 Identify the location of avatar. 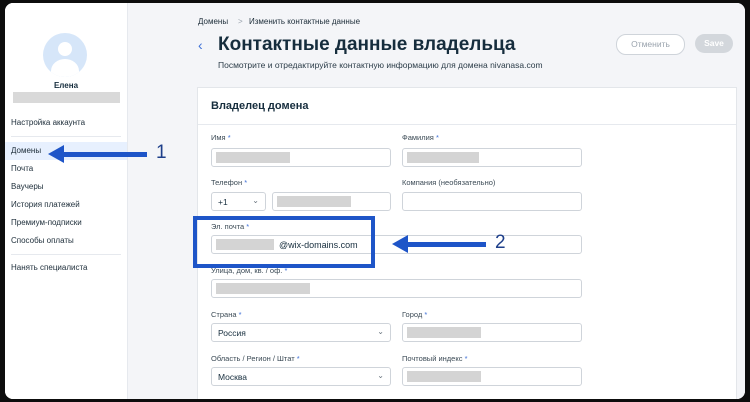
(65, 55).